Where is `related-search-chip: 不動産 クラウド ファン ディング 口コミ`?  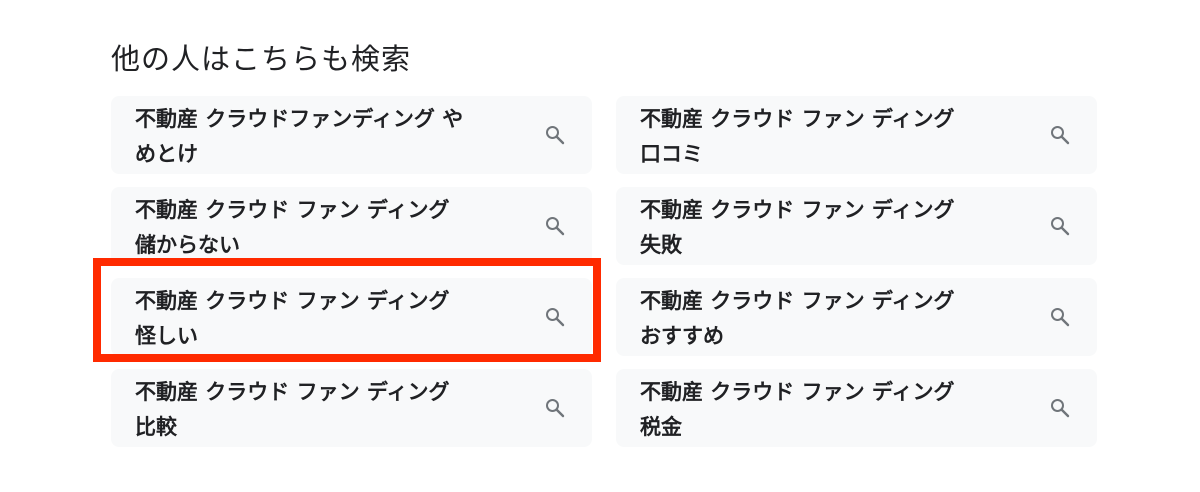
related-search-chip: 不動産 クラウド ファン ディング 口コミ is located at coordinates (856, 135).